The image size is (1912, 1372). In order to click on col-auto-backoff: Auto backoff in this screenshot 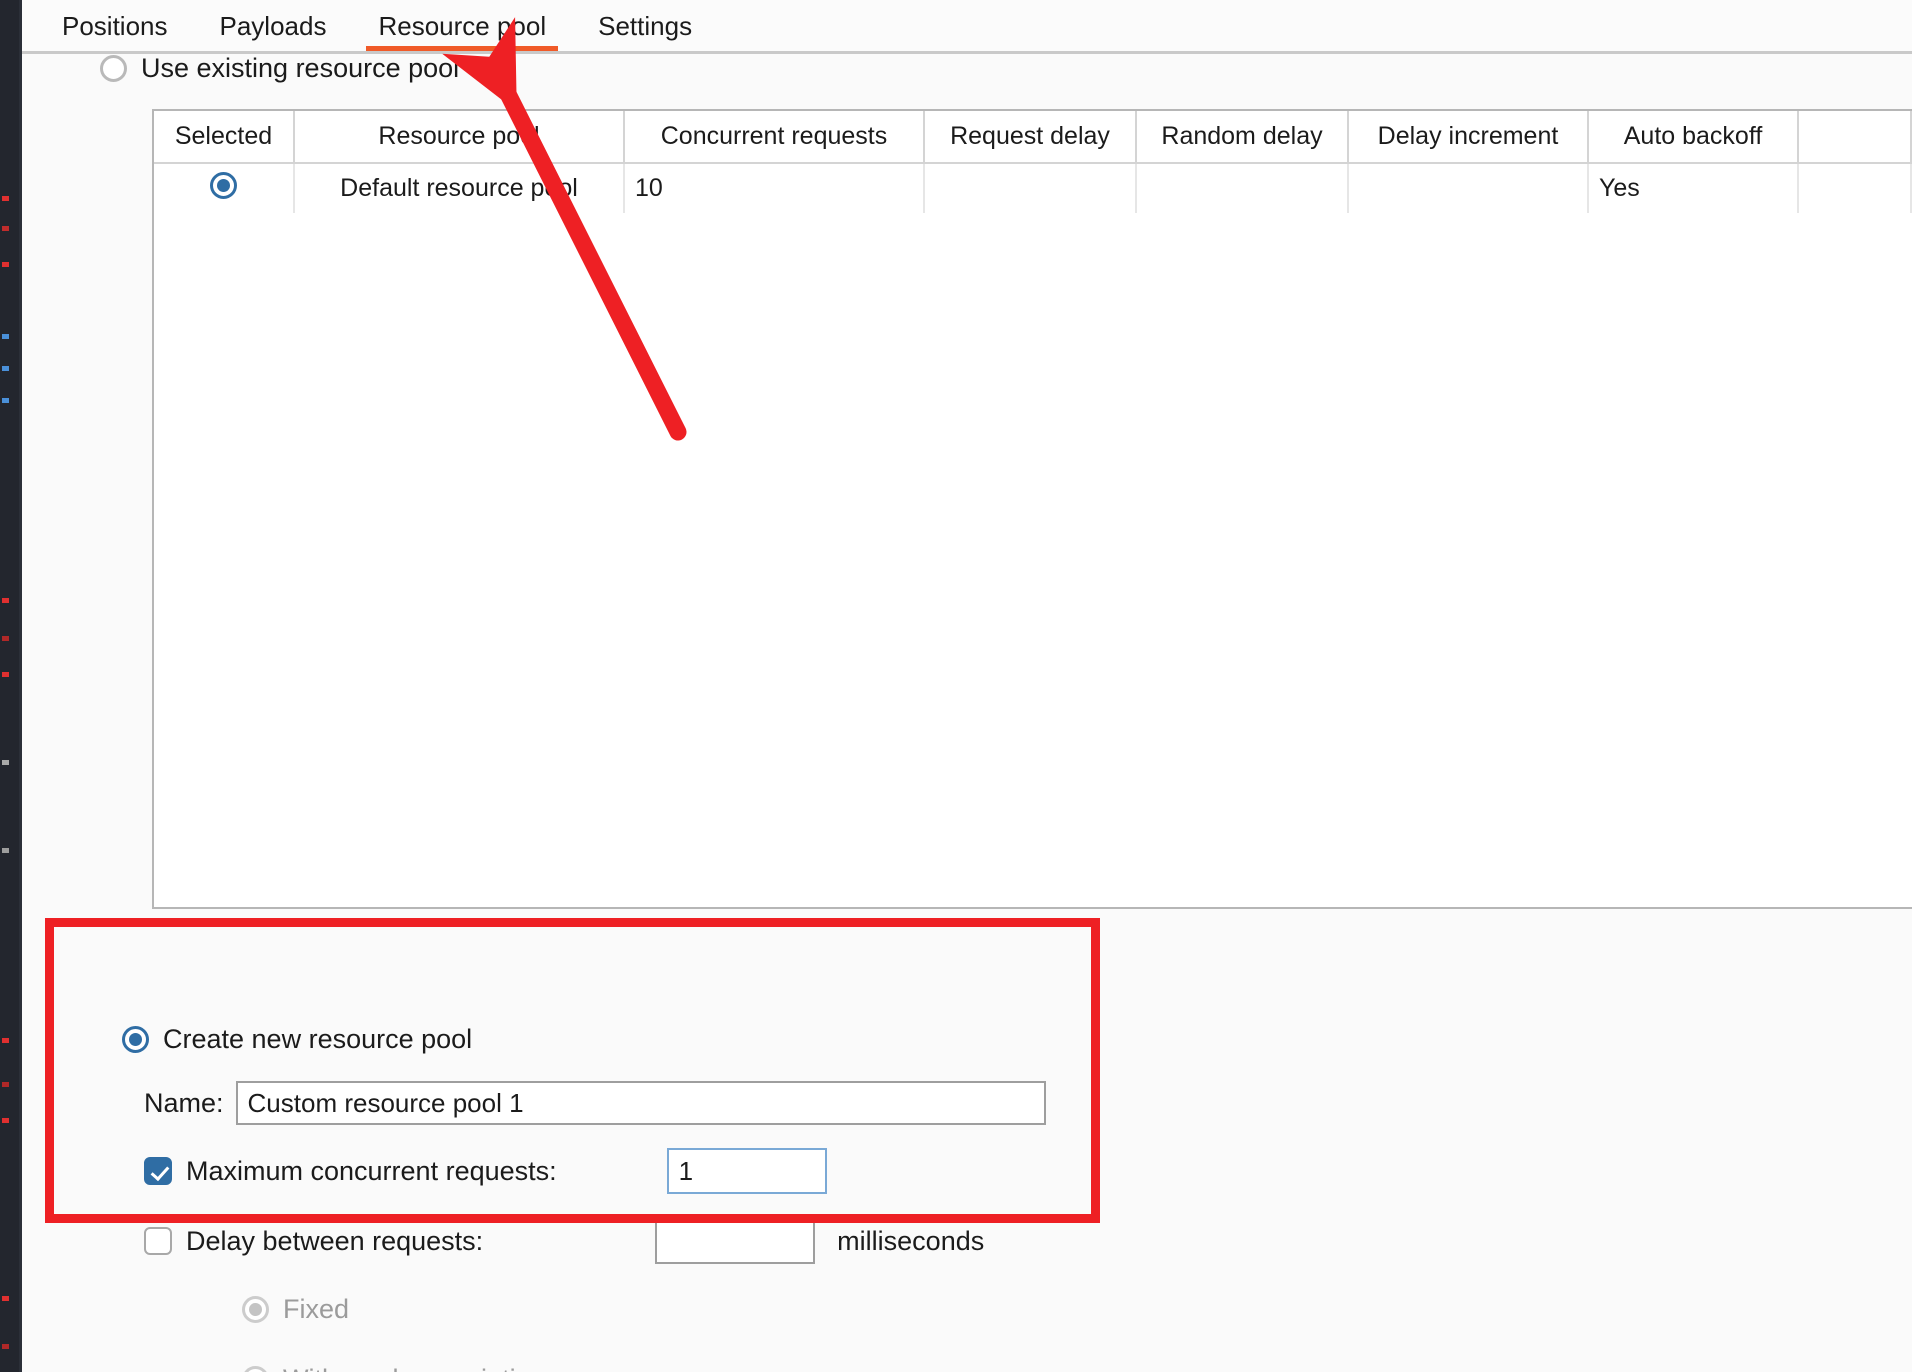, I will do `click(1693, 137)`.